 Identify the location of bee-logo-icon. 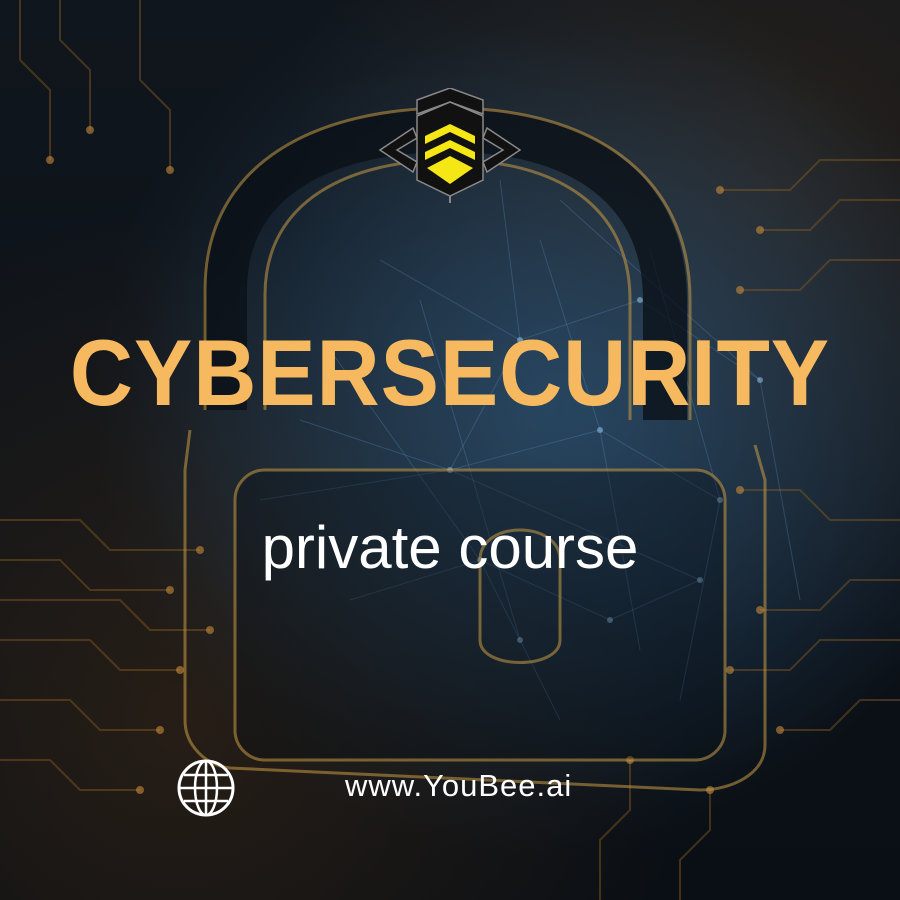
(450, 145).